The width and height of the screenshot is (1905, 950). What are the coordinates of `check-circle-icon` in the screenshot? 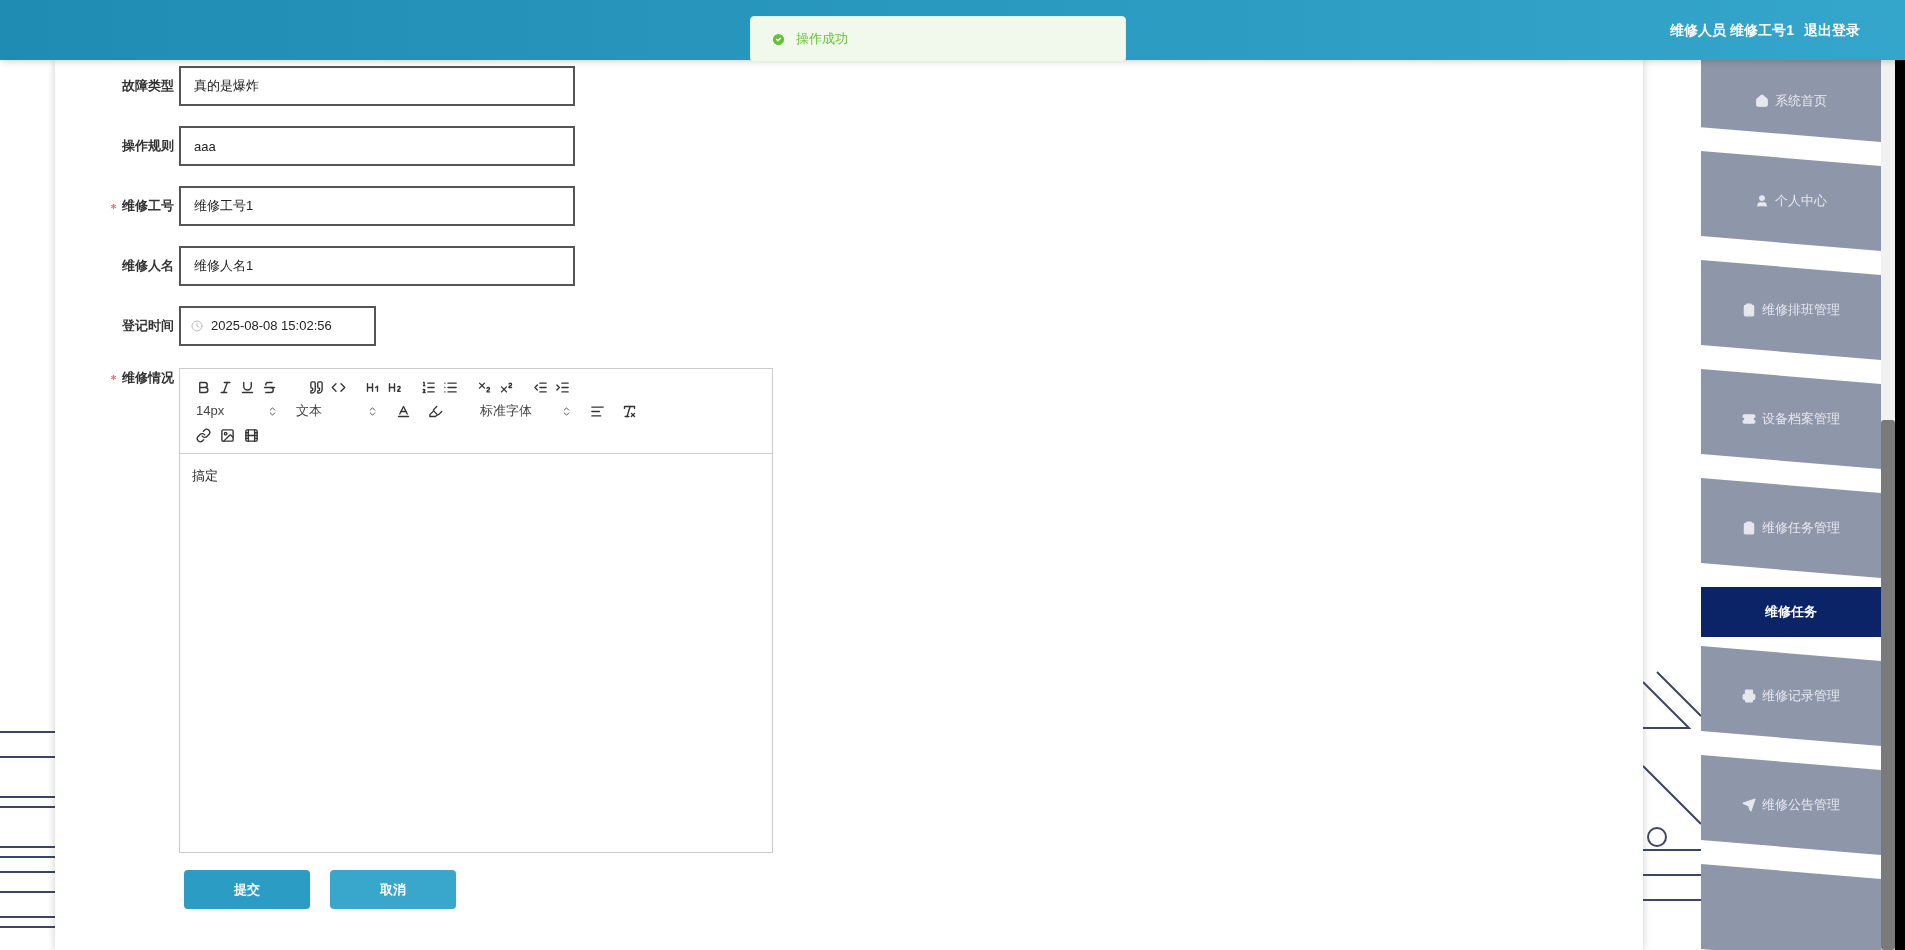 It's located at (778, 39).